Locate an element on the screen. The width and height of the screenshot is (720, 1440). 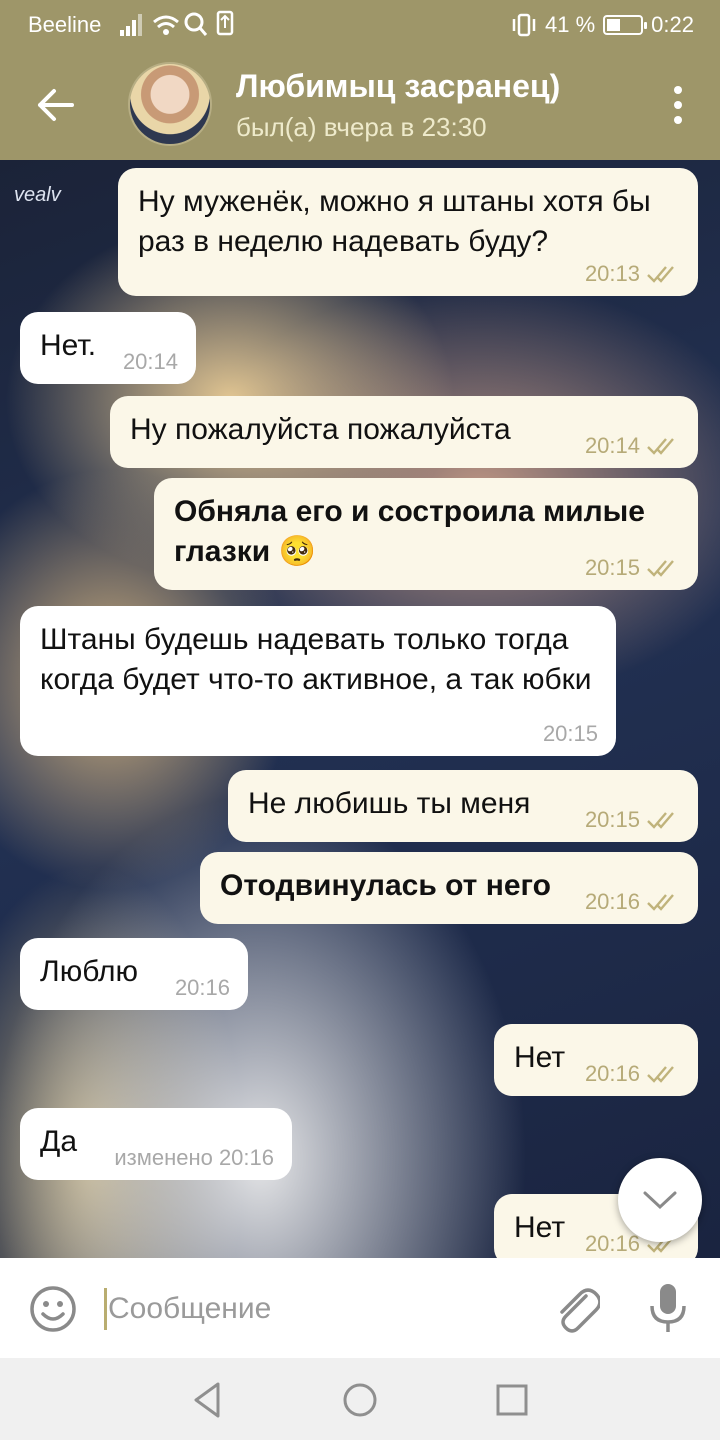
arrow-left-icon is located at coordinates (56, 105).